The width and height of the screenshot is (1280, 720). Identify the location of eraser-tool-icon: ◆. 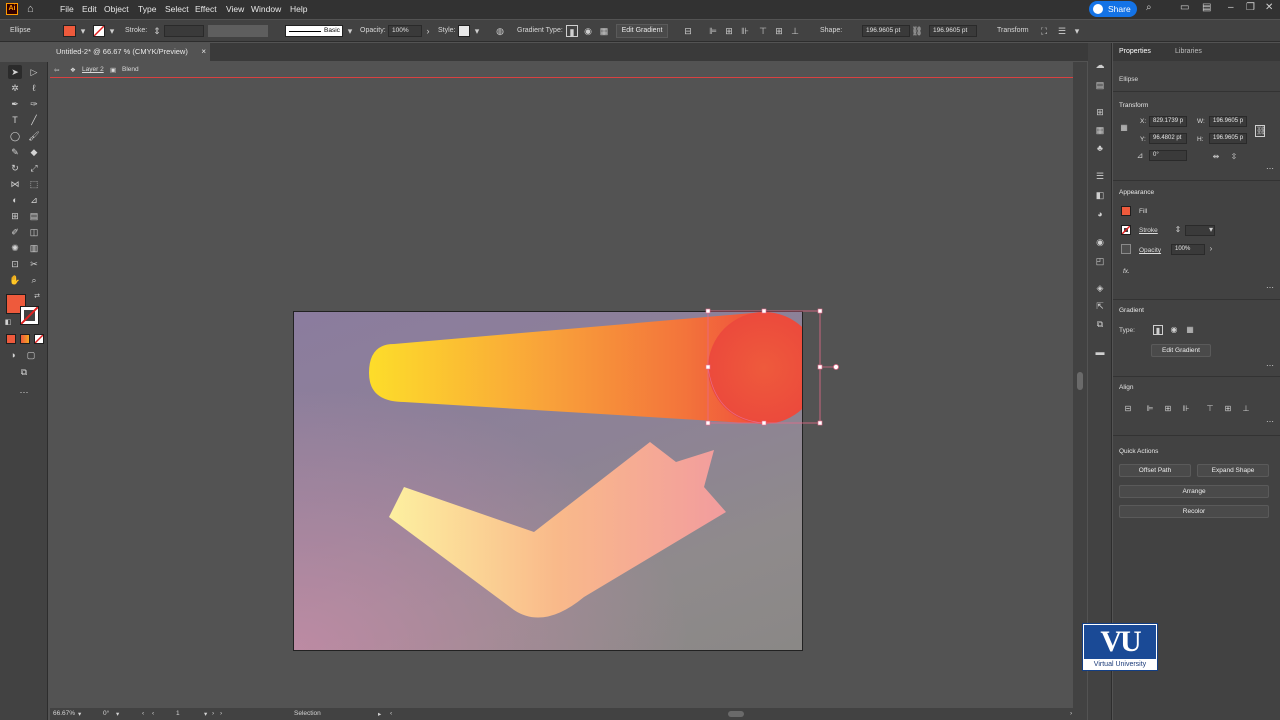
(34, 152).